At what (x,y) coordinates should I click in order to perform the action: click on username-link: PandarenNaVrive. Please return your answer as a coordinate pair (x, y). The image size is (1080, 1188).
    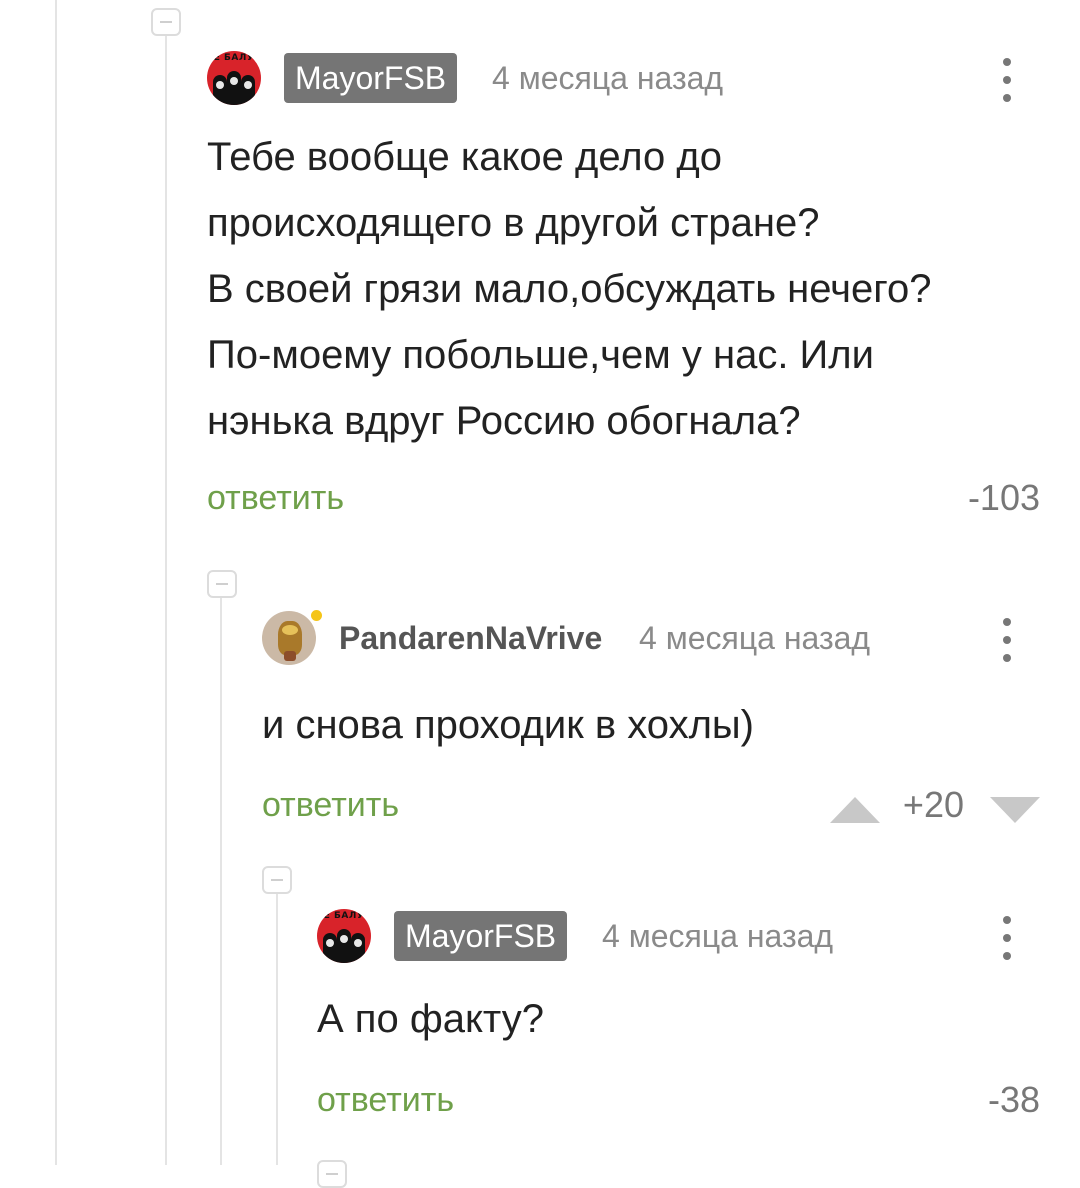
    Looking at the image, I should click on (470, 638).